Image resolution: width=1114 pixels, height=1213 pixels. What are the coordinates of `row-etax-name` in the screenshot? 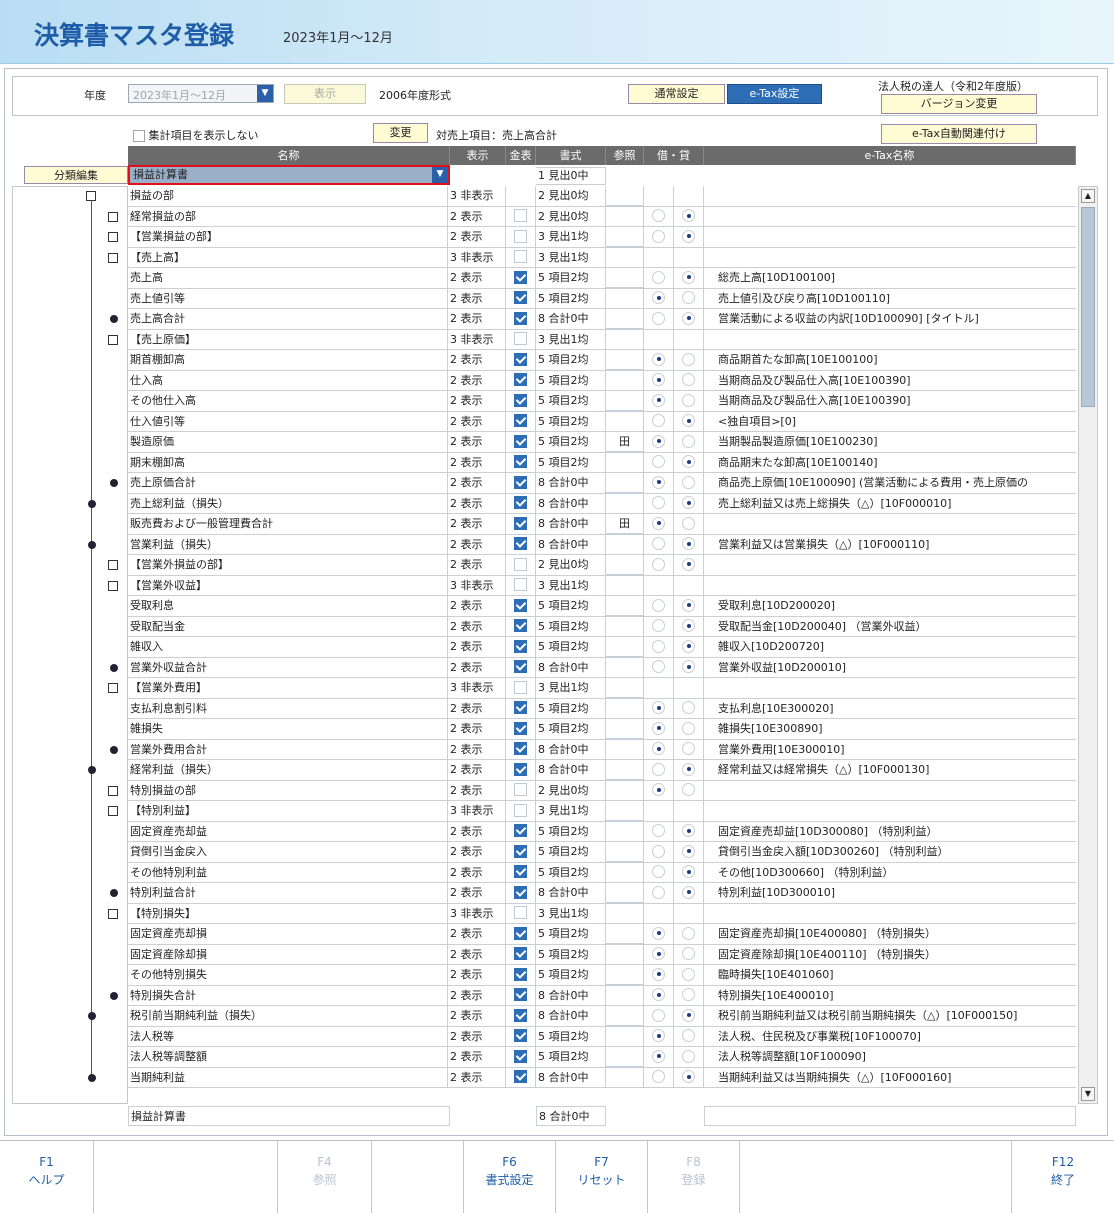 It's located at (890, 565).